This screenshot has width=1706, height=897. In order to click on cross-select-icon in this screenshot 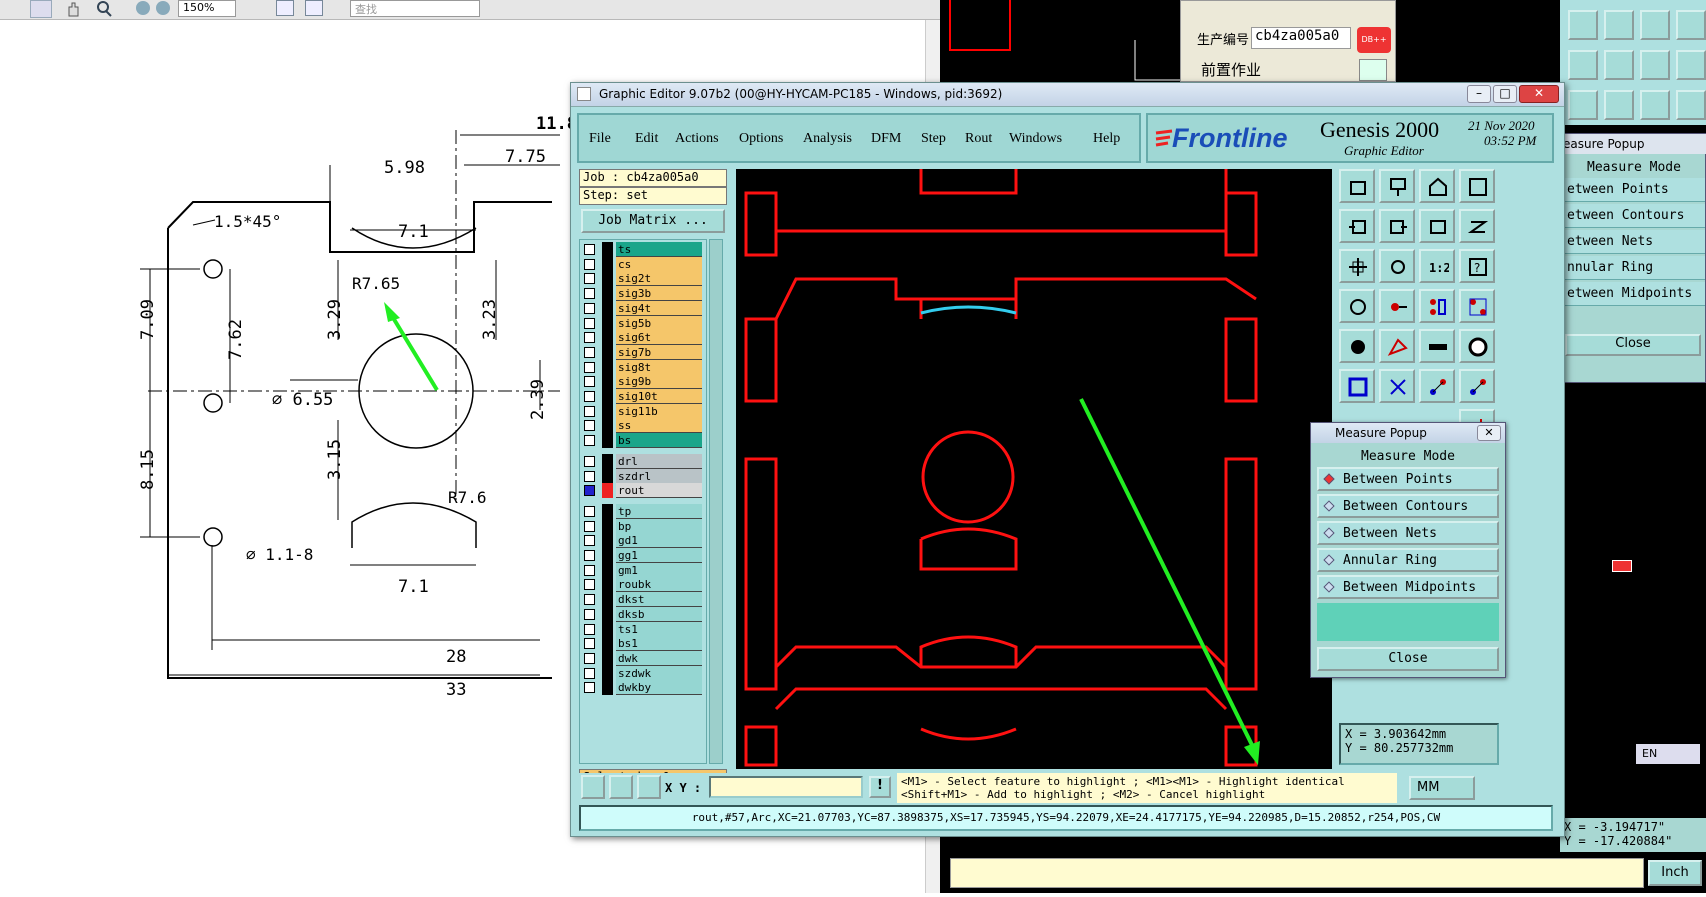, I will do `click(1397, 386)`.